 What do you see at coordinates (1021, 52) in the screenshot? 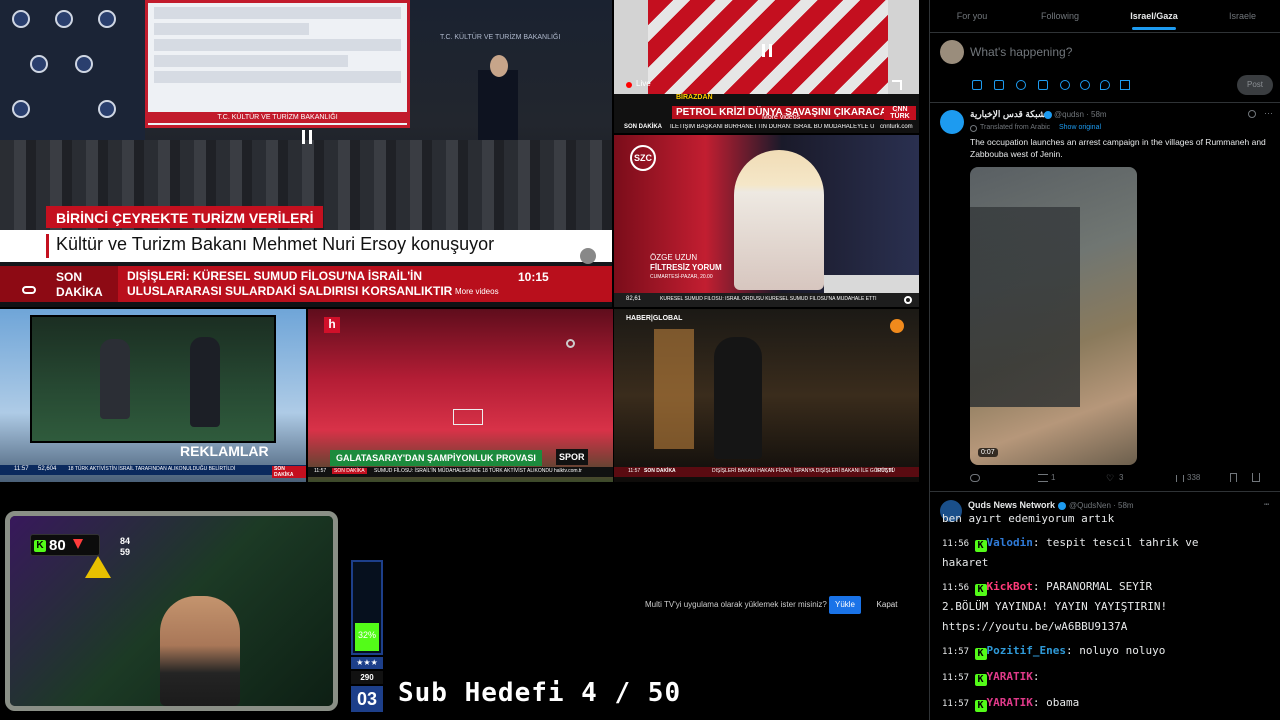
I see `compose-input: What's happening?` at bounding box center [1021, 52].